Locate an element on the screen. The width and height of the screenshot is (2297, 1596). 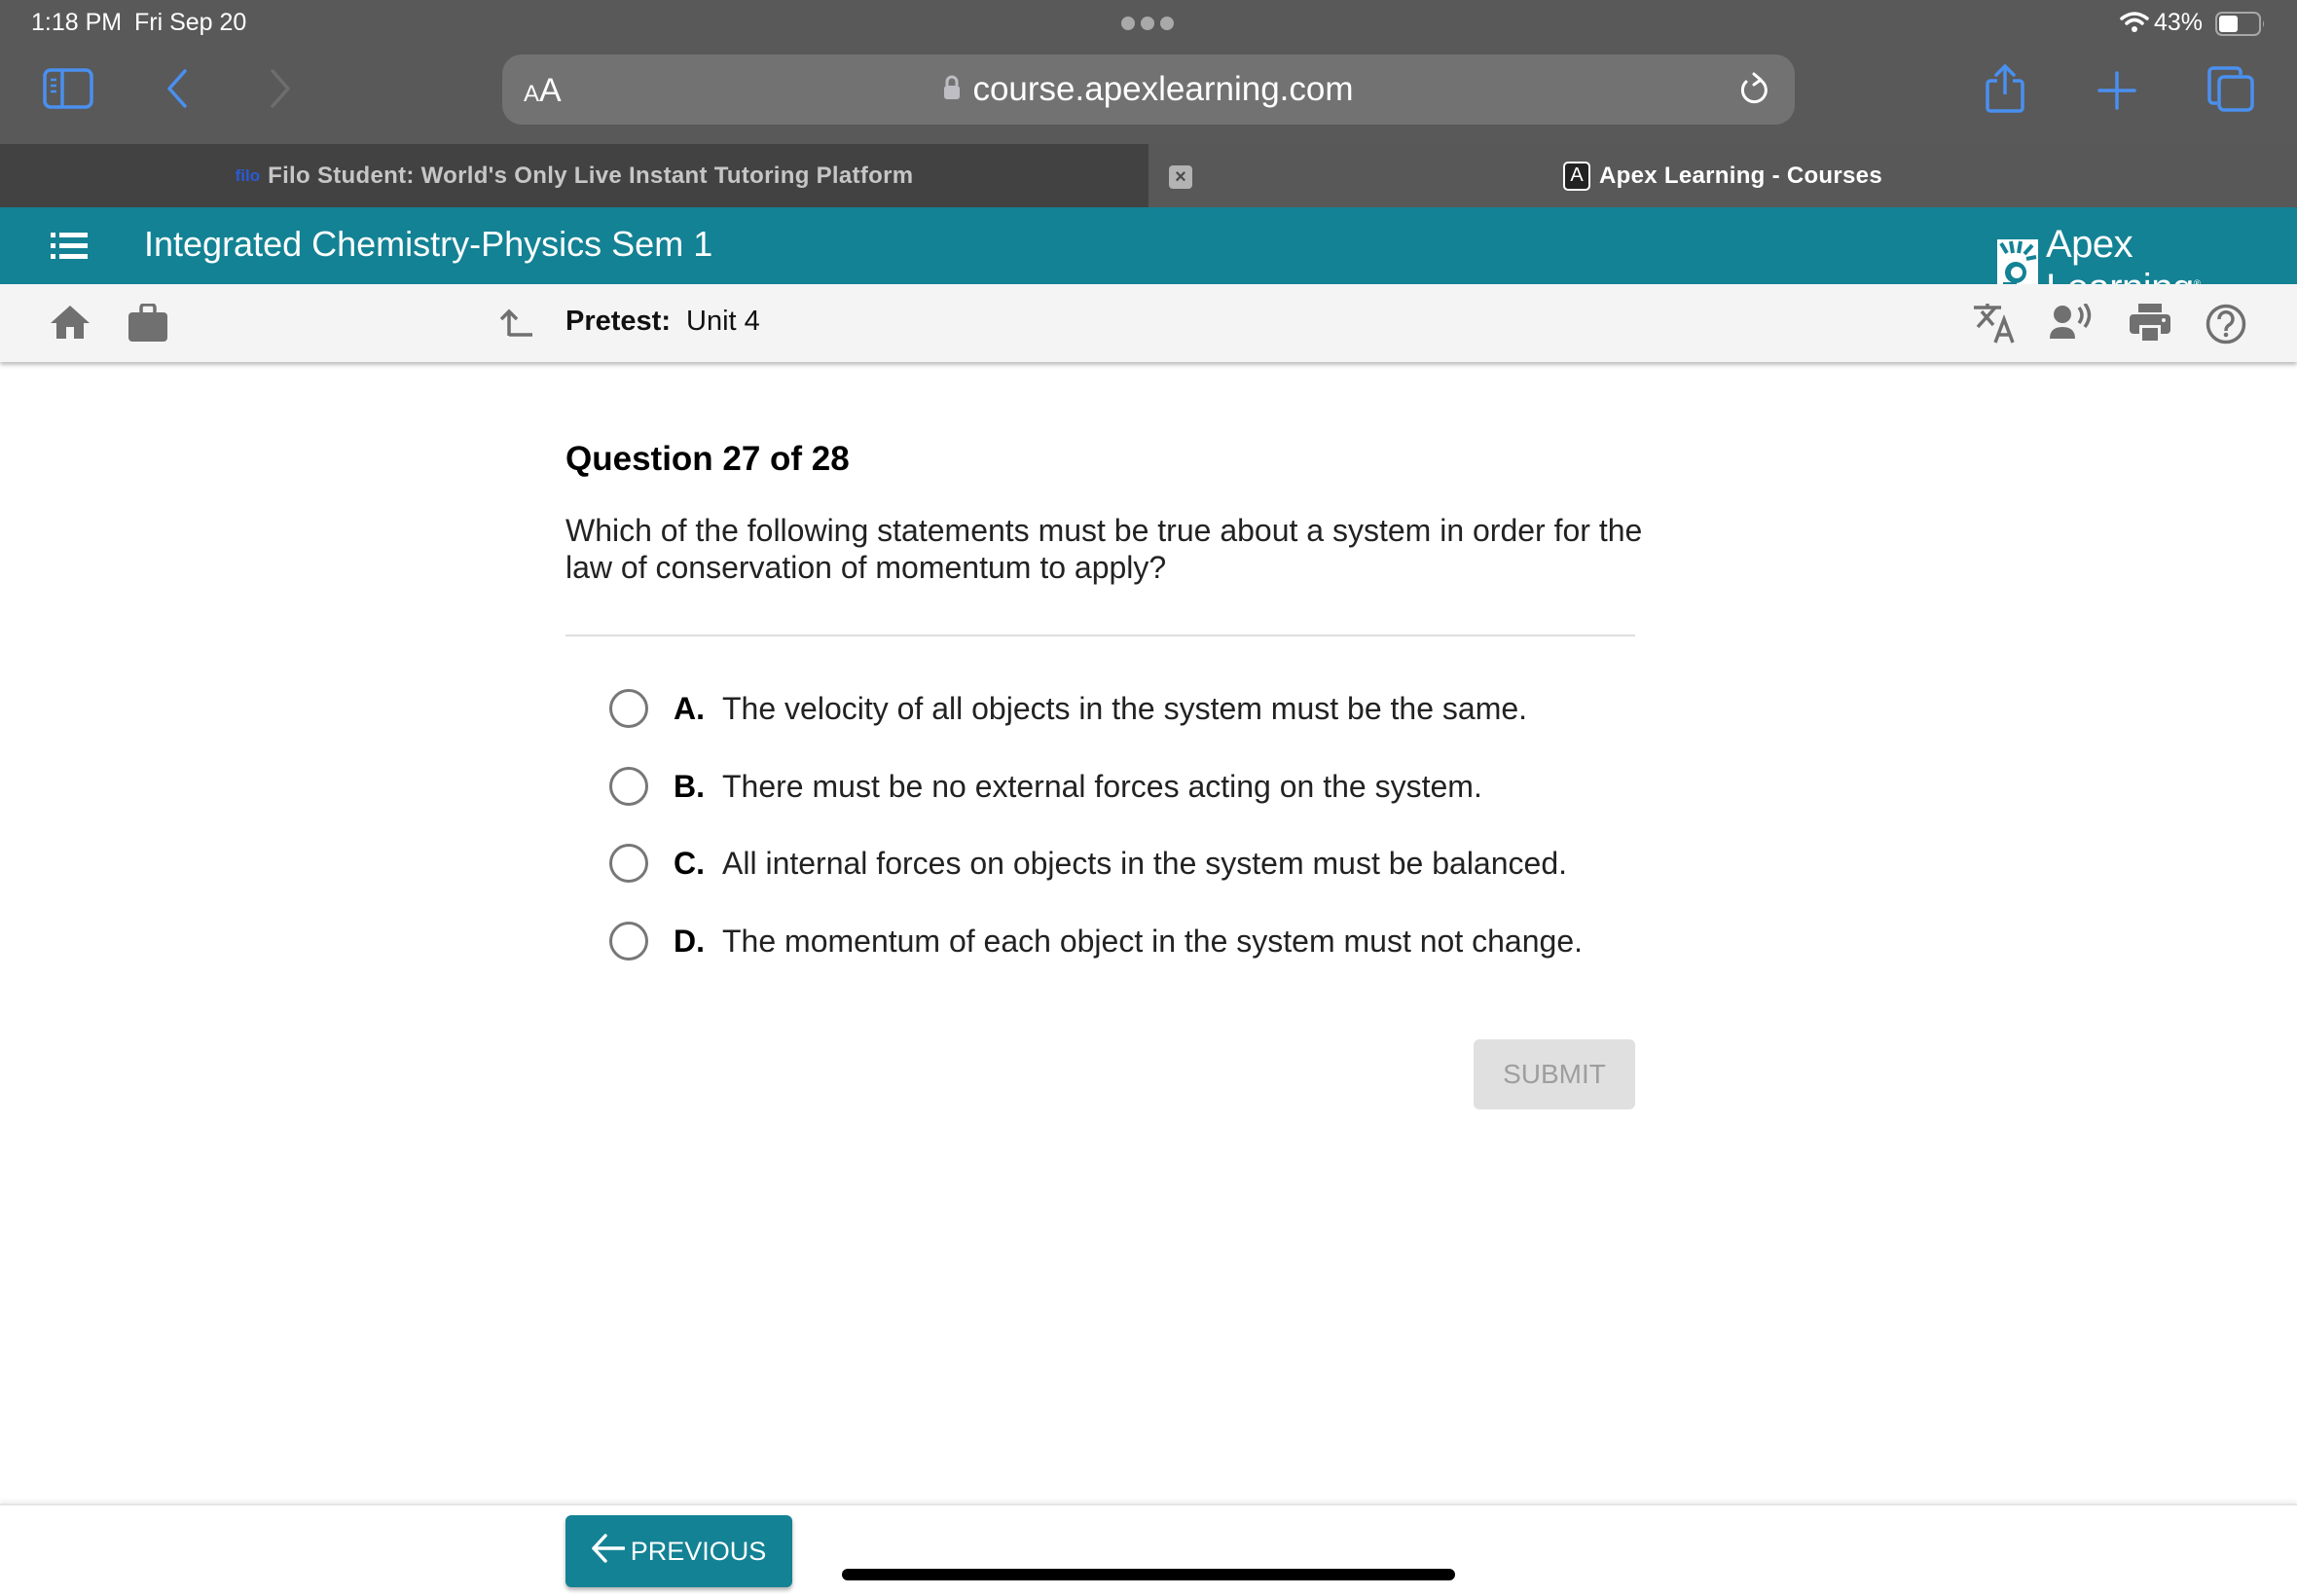
breadcrumb-value: Unit 4 is located at coordinates (723, 321).